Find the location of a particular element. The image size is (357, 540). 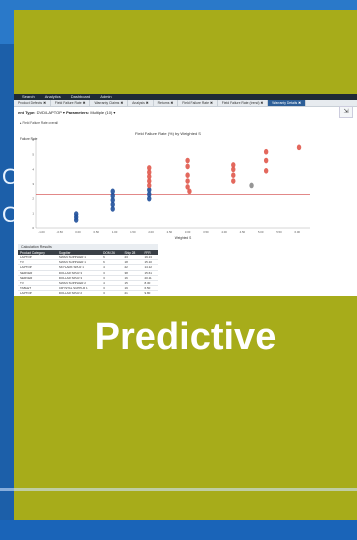

x-tick-label: 4.00 is located at coordinates (224, 232).